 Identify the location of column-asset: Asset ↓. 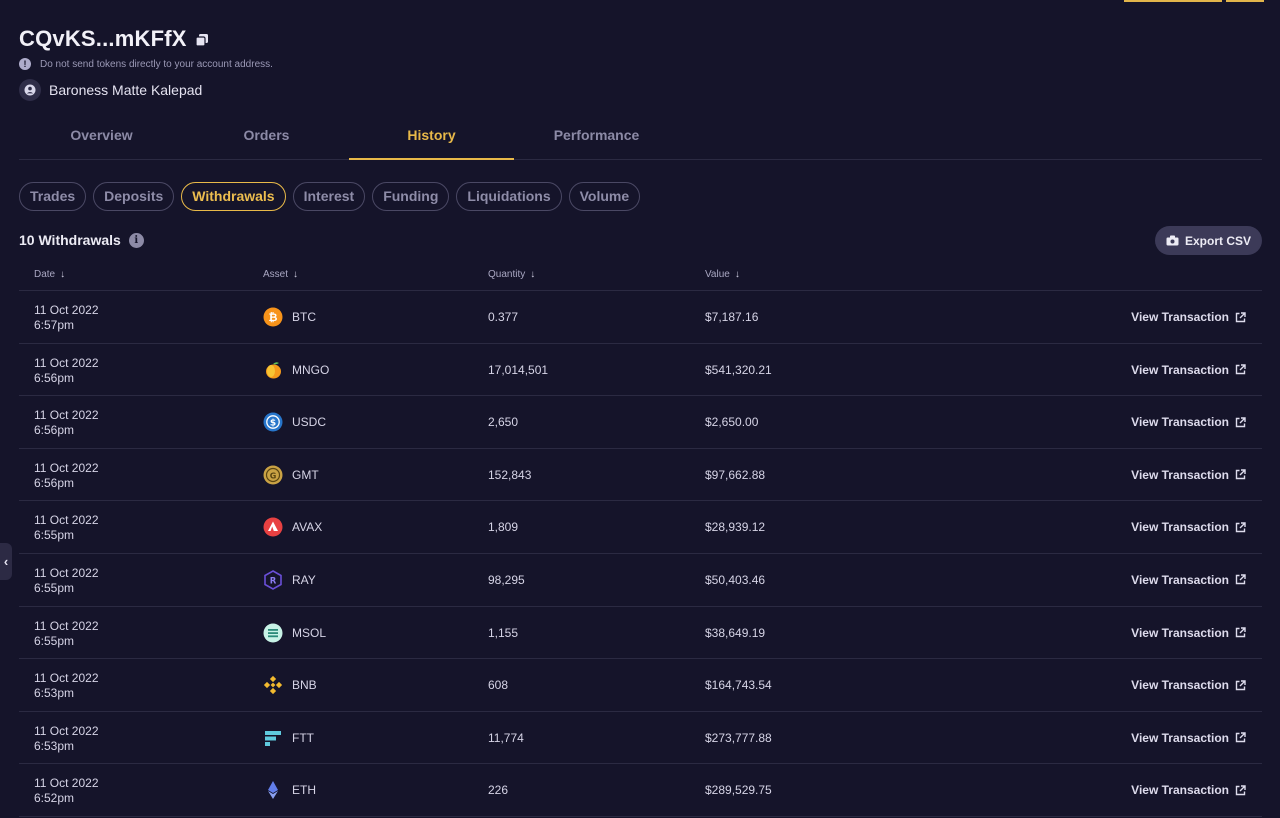
(280, 274).